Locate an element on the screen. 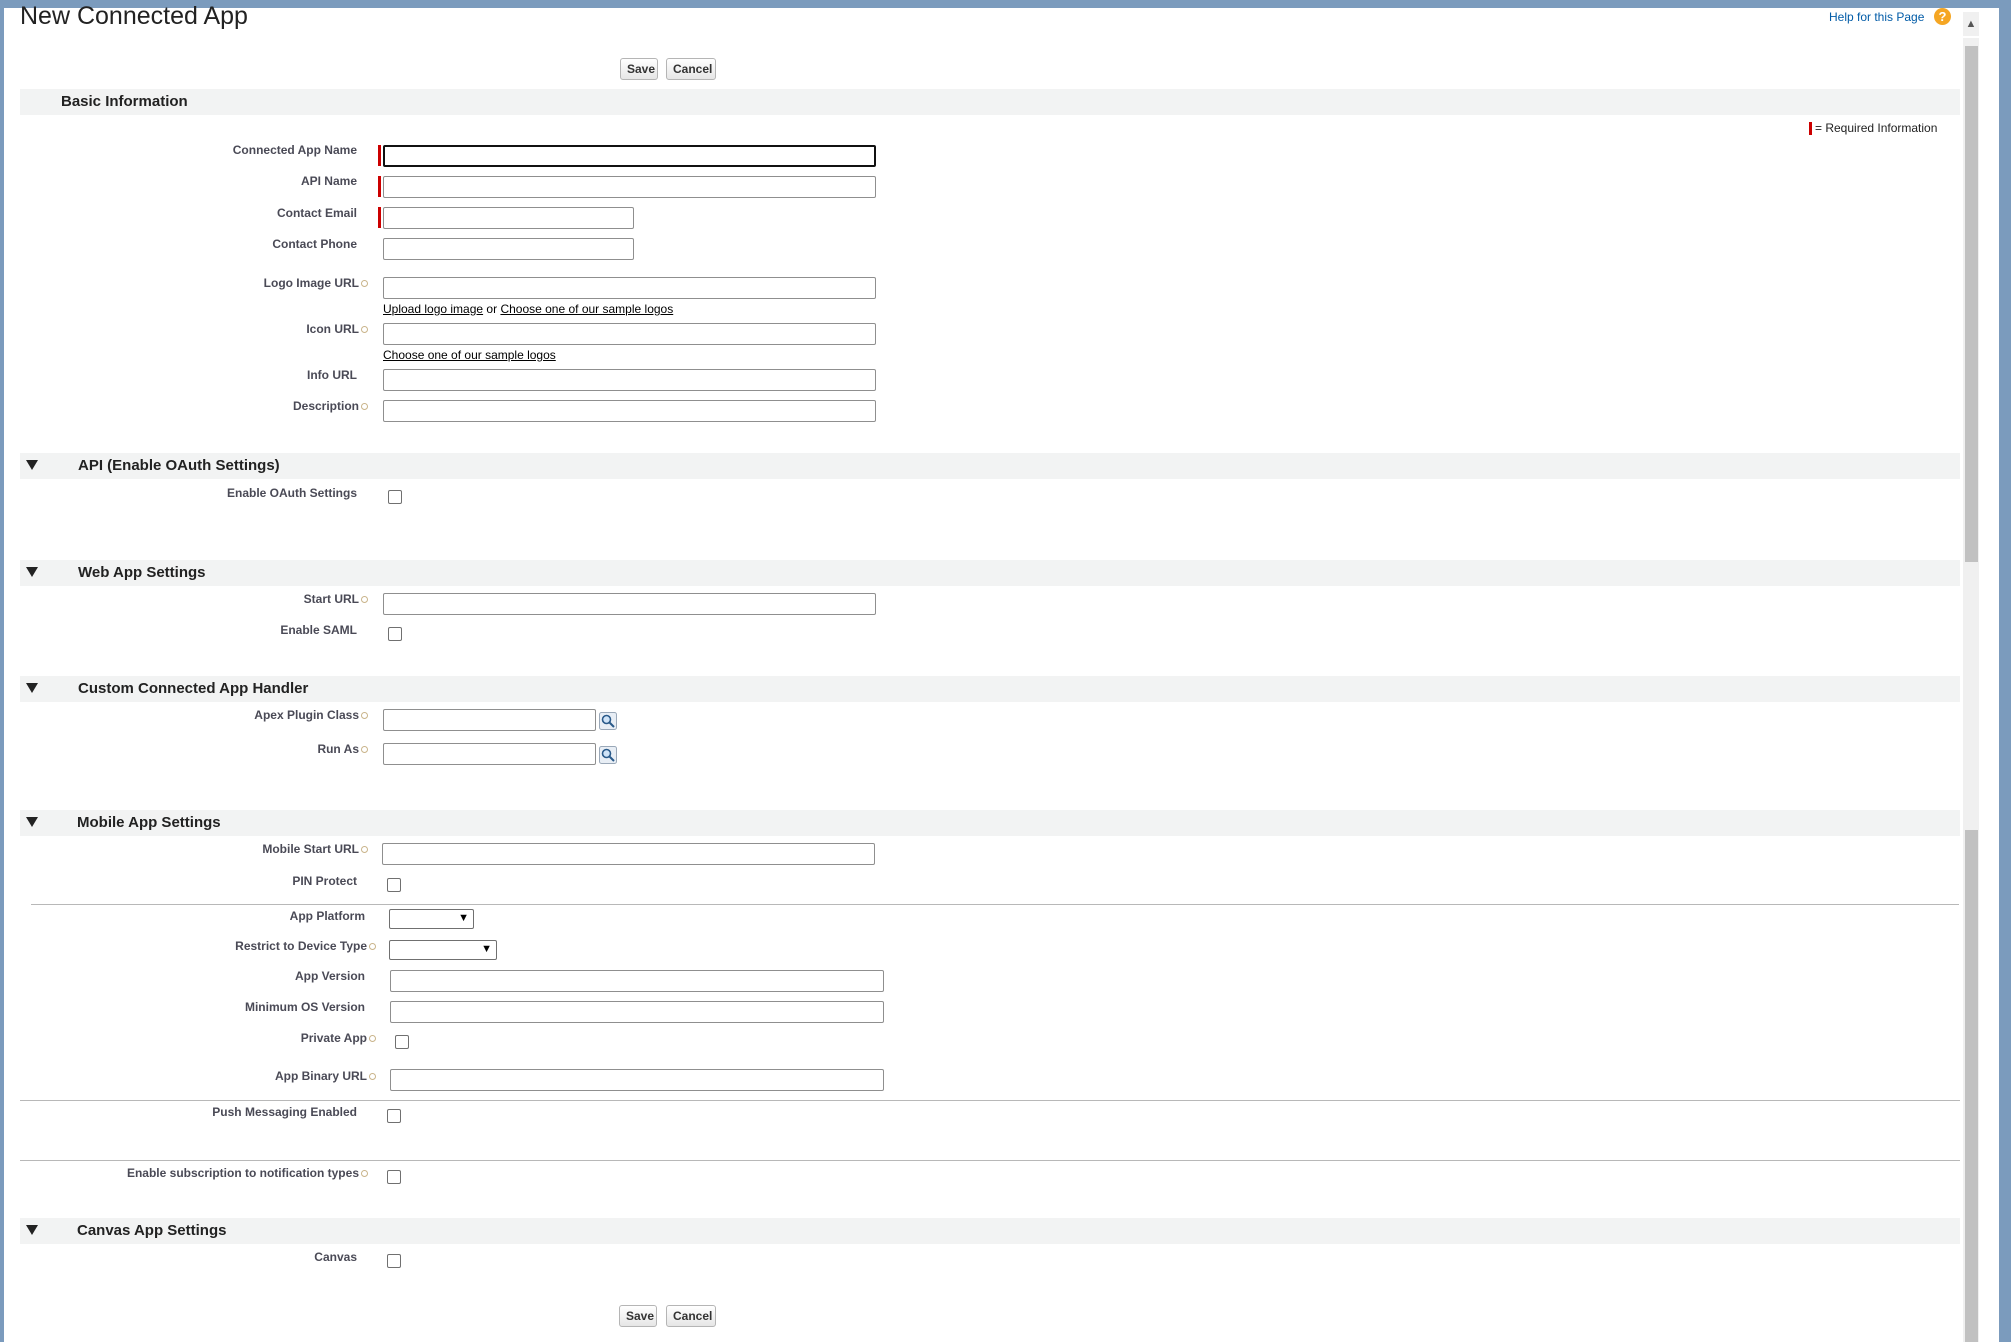 Image resolution: width=2011 pixels, height=1342 pixels. section-title: Custom Connected App Handler is located at coordinates (193, 688).